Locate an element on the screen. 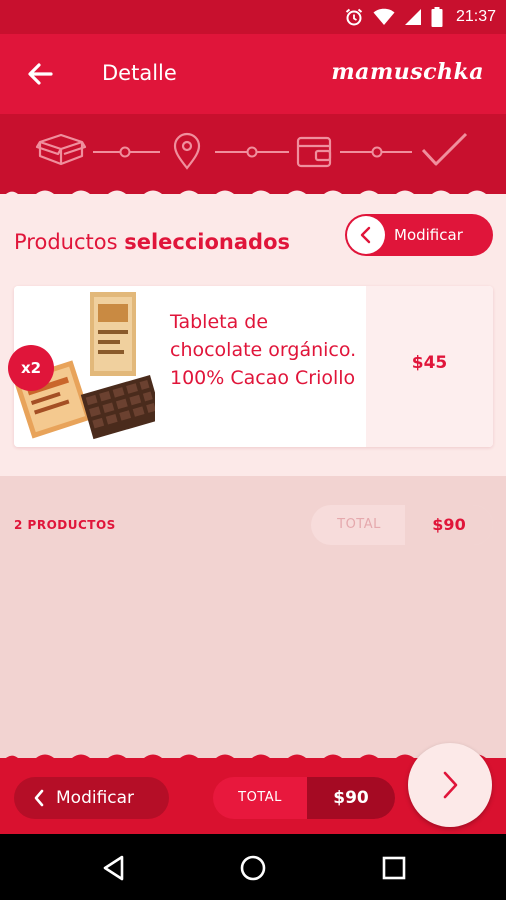 This screenshot has height=900, width=506. quantity-badge: x2 is located at coordinates (31, 368).